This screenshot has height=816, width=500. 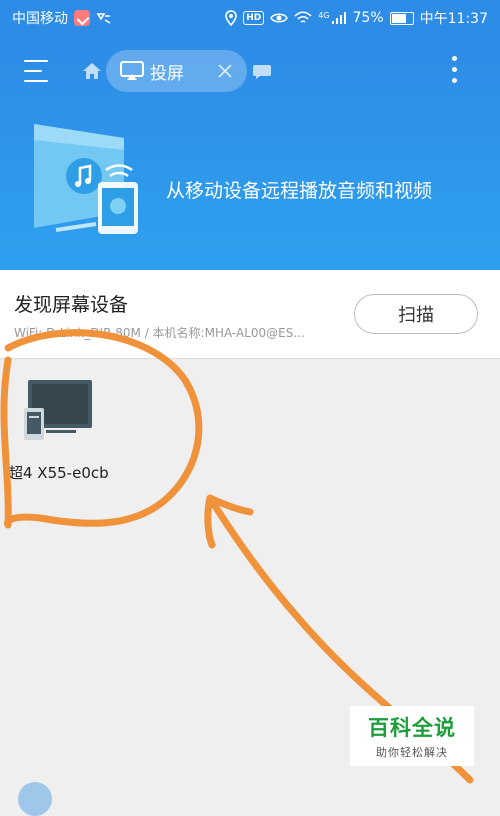 I want to click on device-name: 超4 X55-e0cb, so click(x=58, y=473).